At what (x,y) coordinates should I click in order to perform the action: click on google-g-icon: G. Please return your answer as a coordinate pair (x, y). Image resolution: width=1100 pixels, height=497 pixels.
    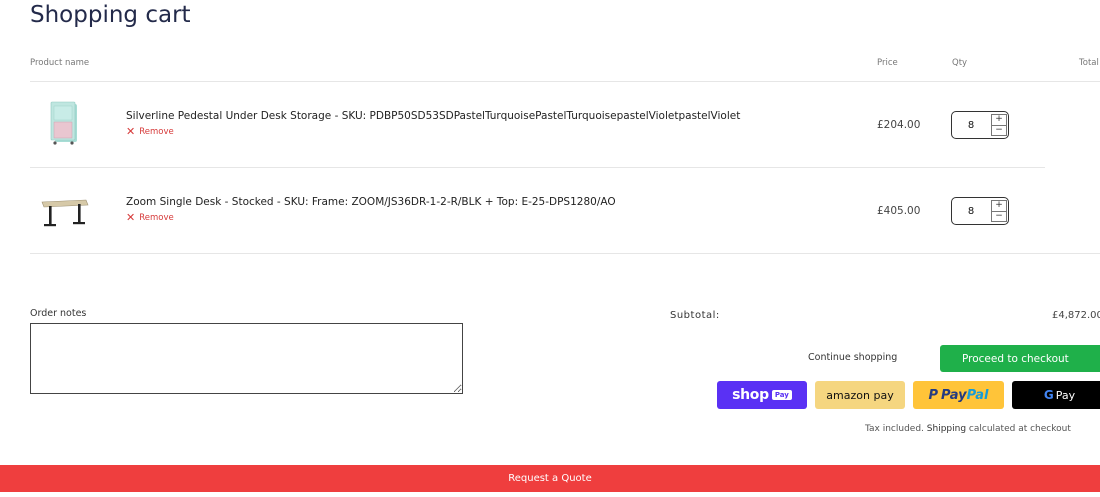
    Looking at the image, I should click on (1048, 395).